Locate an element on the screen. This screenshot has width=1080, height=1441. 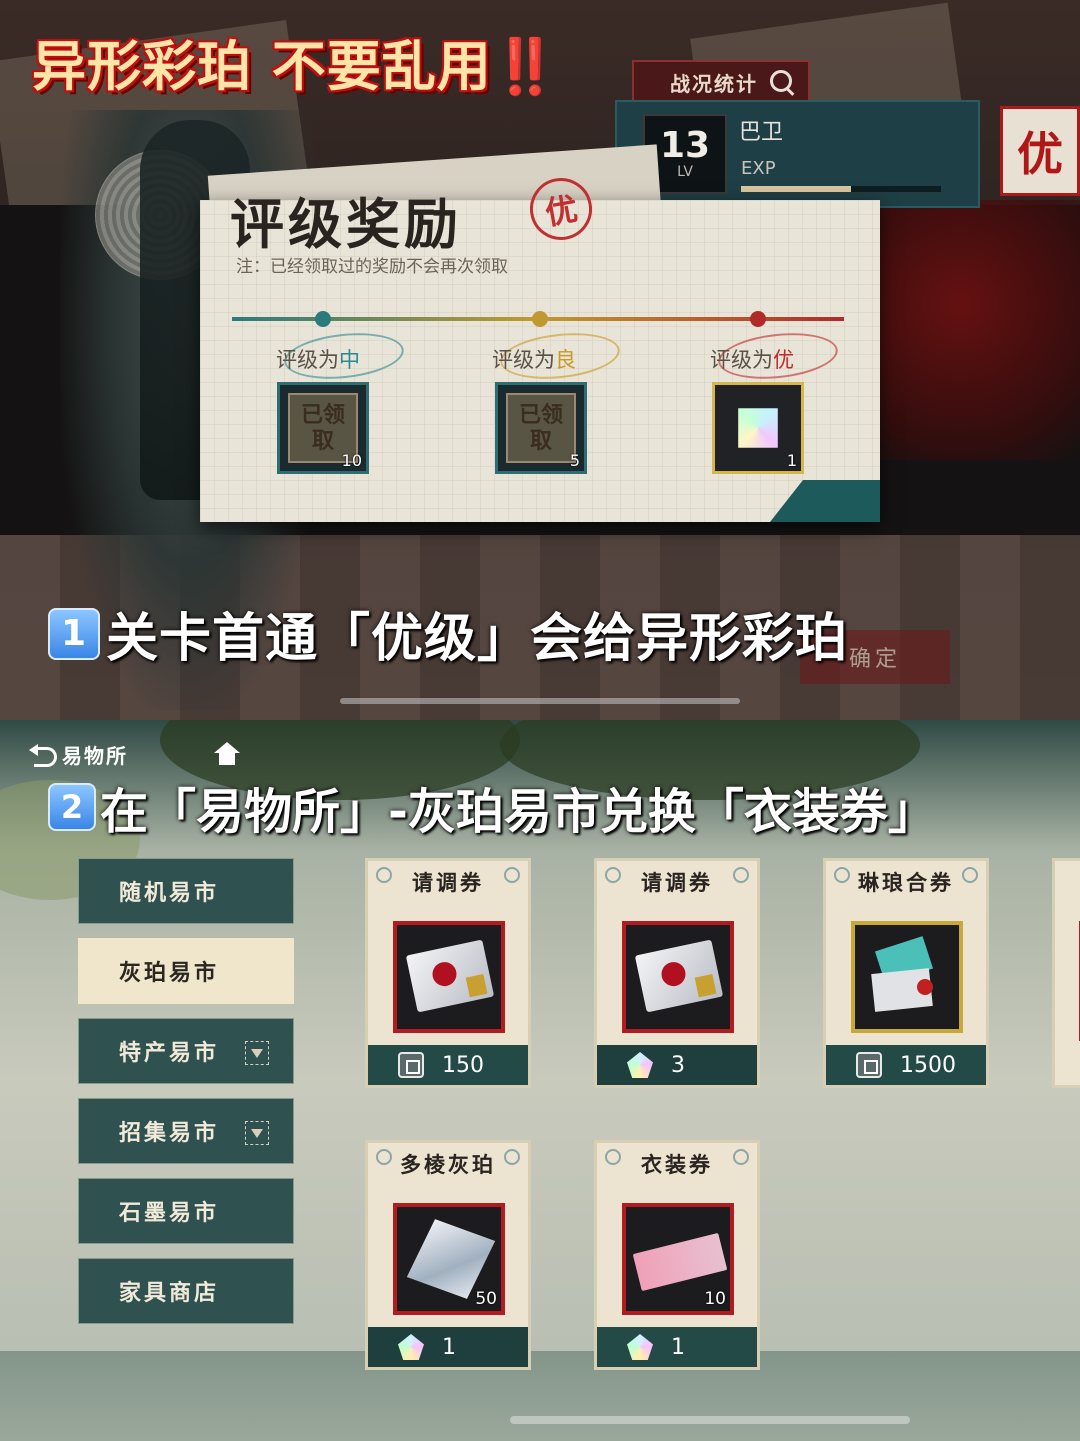
reward-count: 5 is located at coordinates (574, 460).